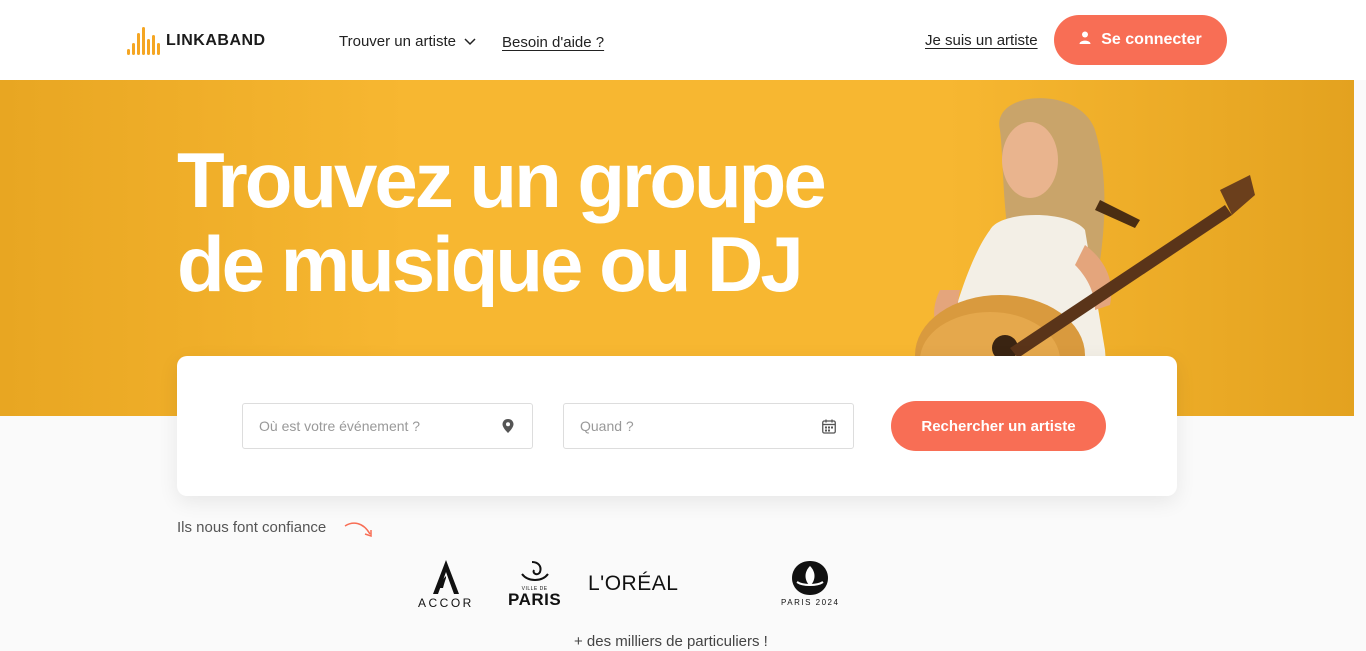  Describe the element at coordinates (981, 40) in the screenshot. I see `nav-i-am-artist-link: Je suis un artiste` at that location.